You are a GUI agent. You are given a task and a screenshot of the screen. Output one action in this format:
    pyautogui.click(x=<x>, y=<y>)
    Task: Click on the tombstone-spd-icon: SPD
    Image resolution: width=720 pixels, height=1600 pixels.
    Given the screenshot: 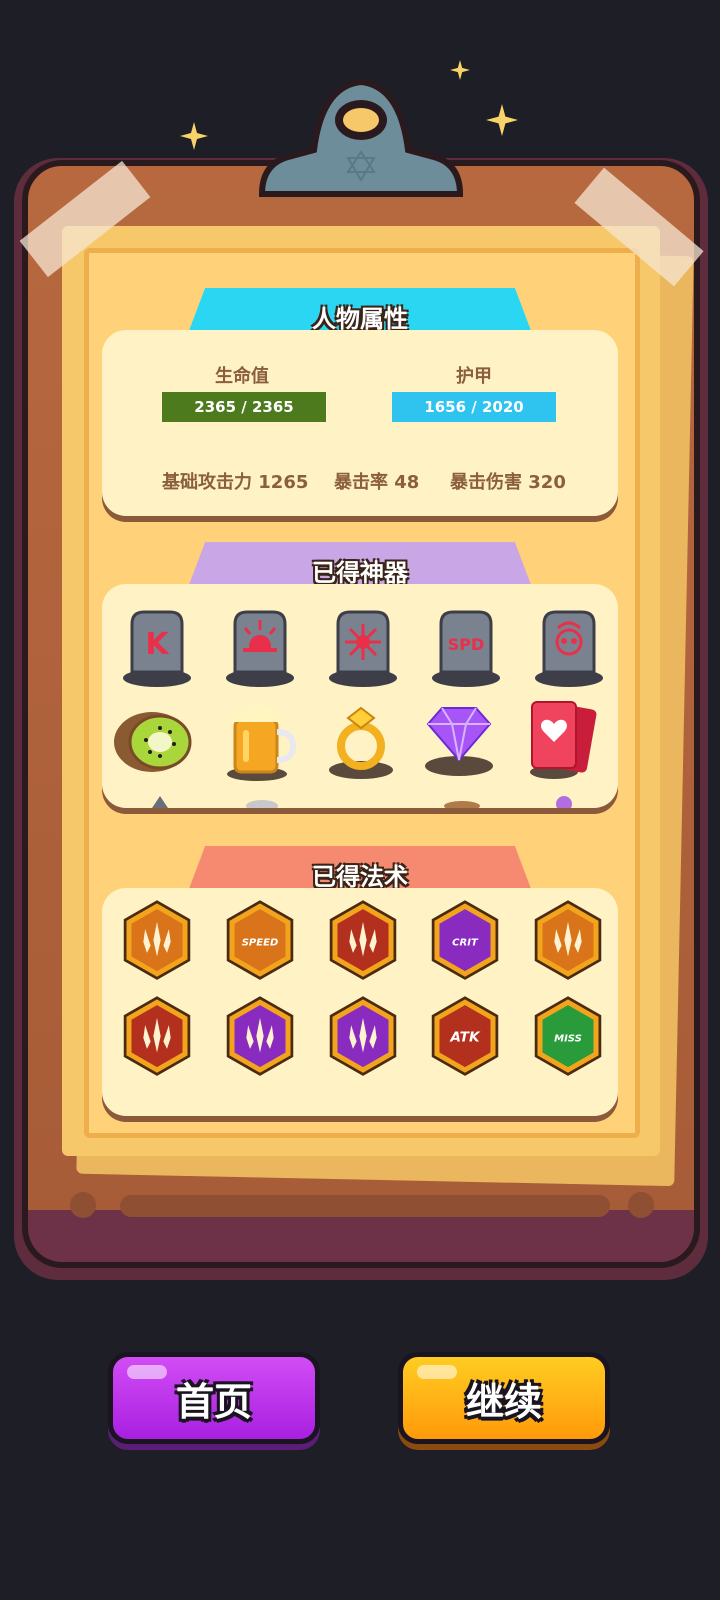 What is the action you would take?
    pyautogui.click(x=466, y=647)
    